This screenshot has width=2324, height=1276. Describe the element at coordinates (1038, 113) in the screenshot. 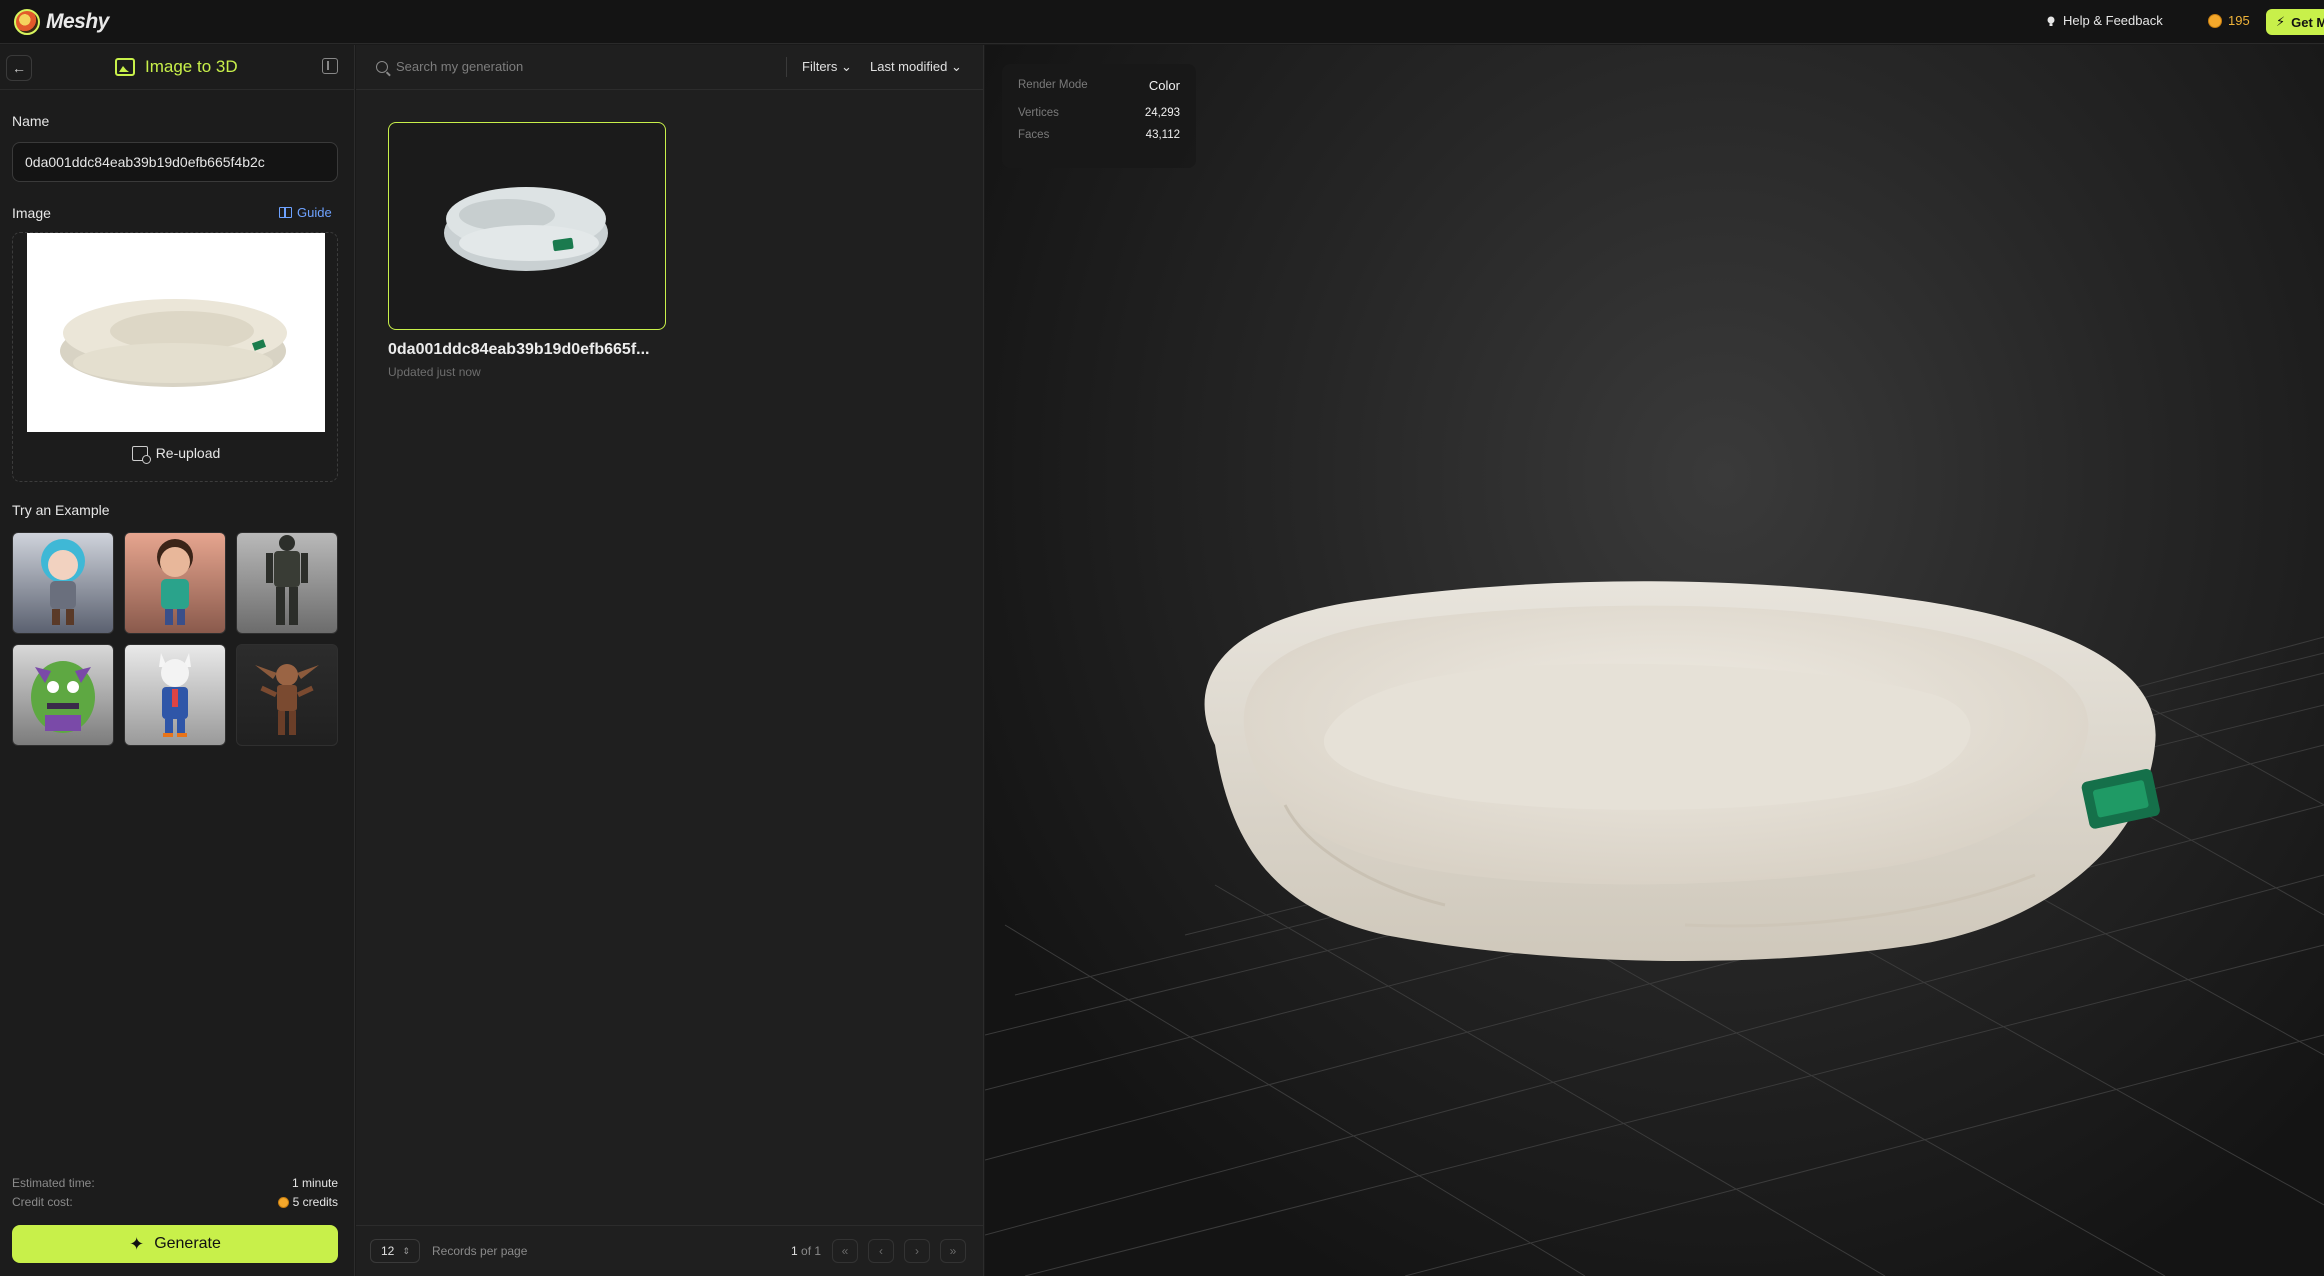

I see `vertices-label: Vertices` at that location.